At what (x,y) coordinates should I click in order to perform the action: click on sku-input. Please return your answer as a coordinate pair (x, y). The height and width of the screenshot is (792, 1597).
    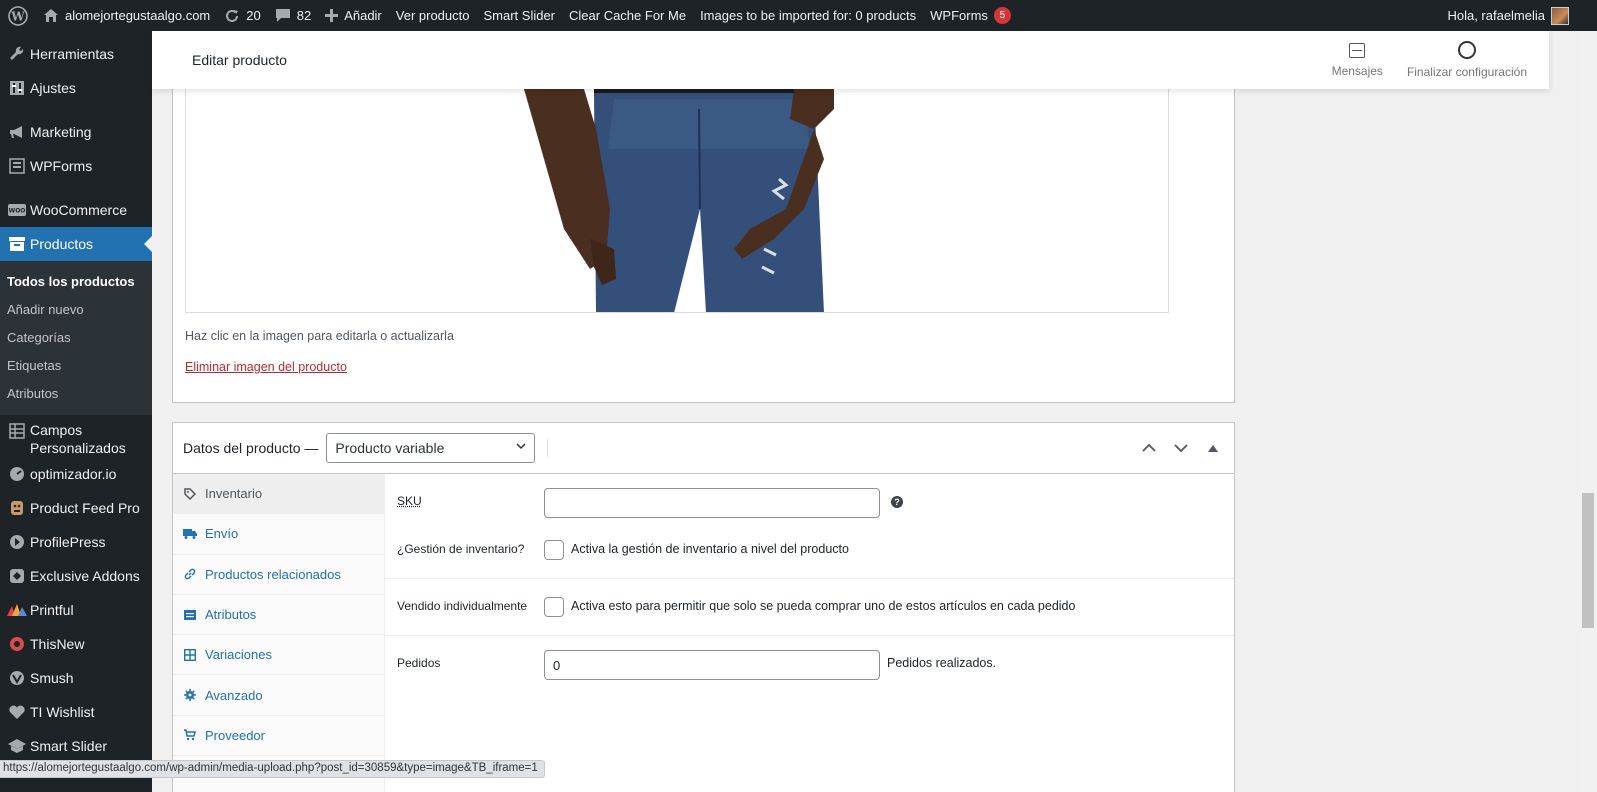
    Looking at the image, I should click on (712, 503).